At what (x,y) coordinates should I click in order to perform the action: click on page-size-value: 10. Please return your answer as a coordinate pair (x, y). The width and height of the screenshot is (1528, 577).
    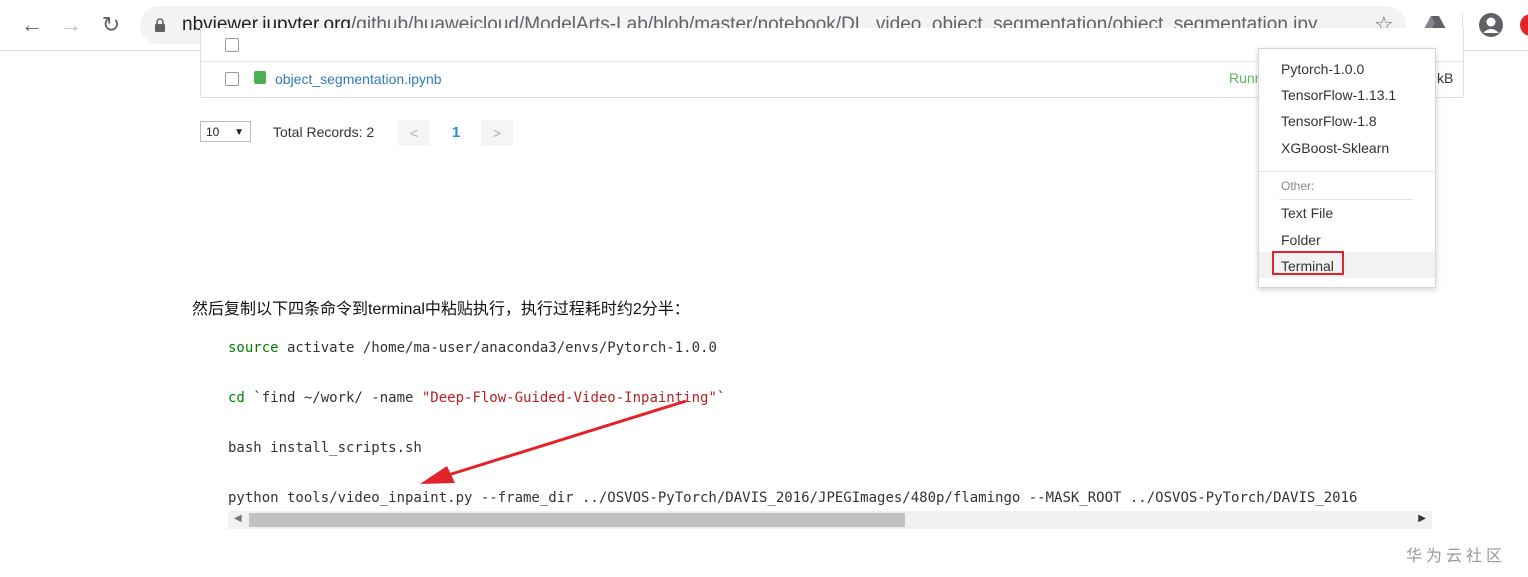
    Looking at the image, I should click on (213, 132).